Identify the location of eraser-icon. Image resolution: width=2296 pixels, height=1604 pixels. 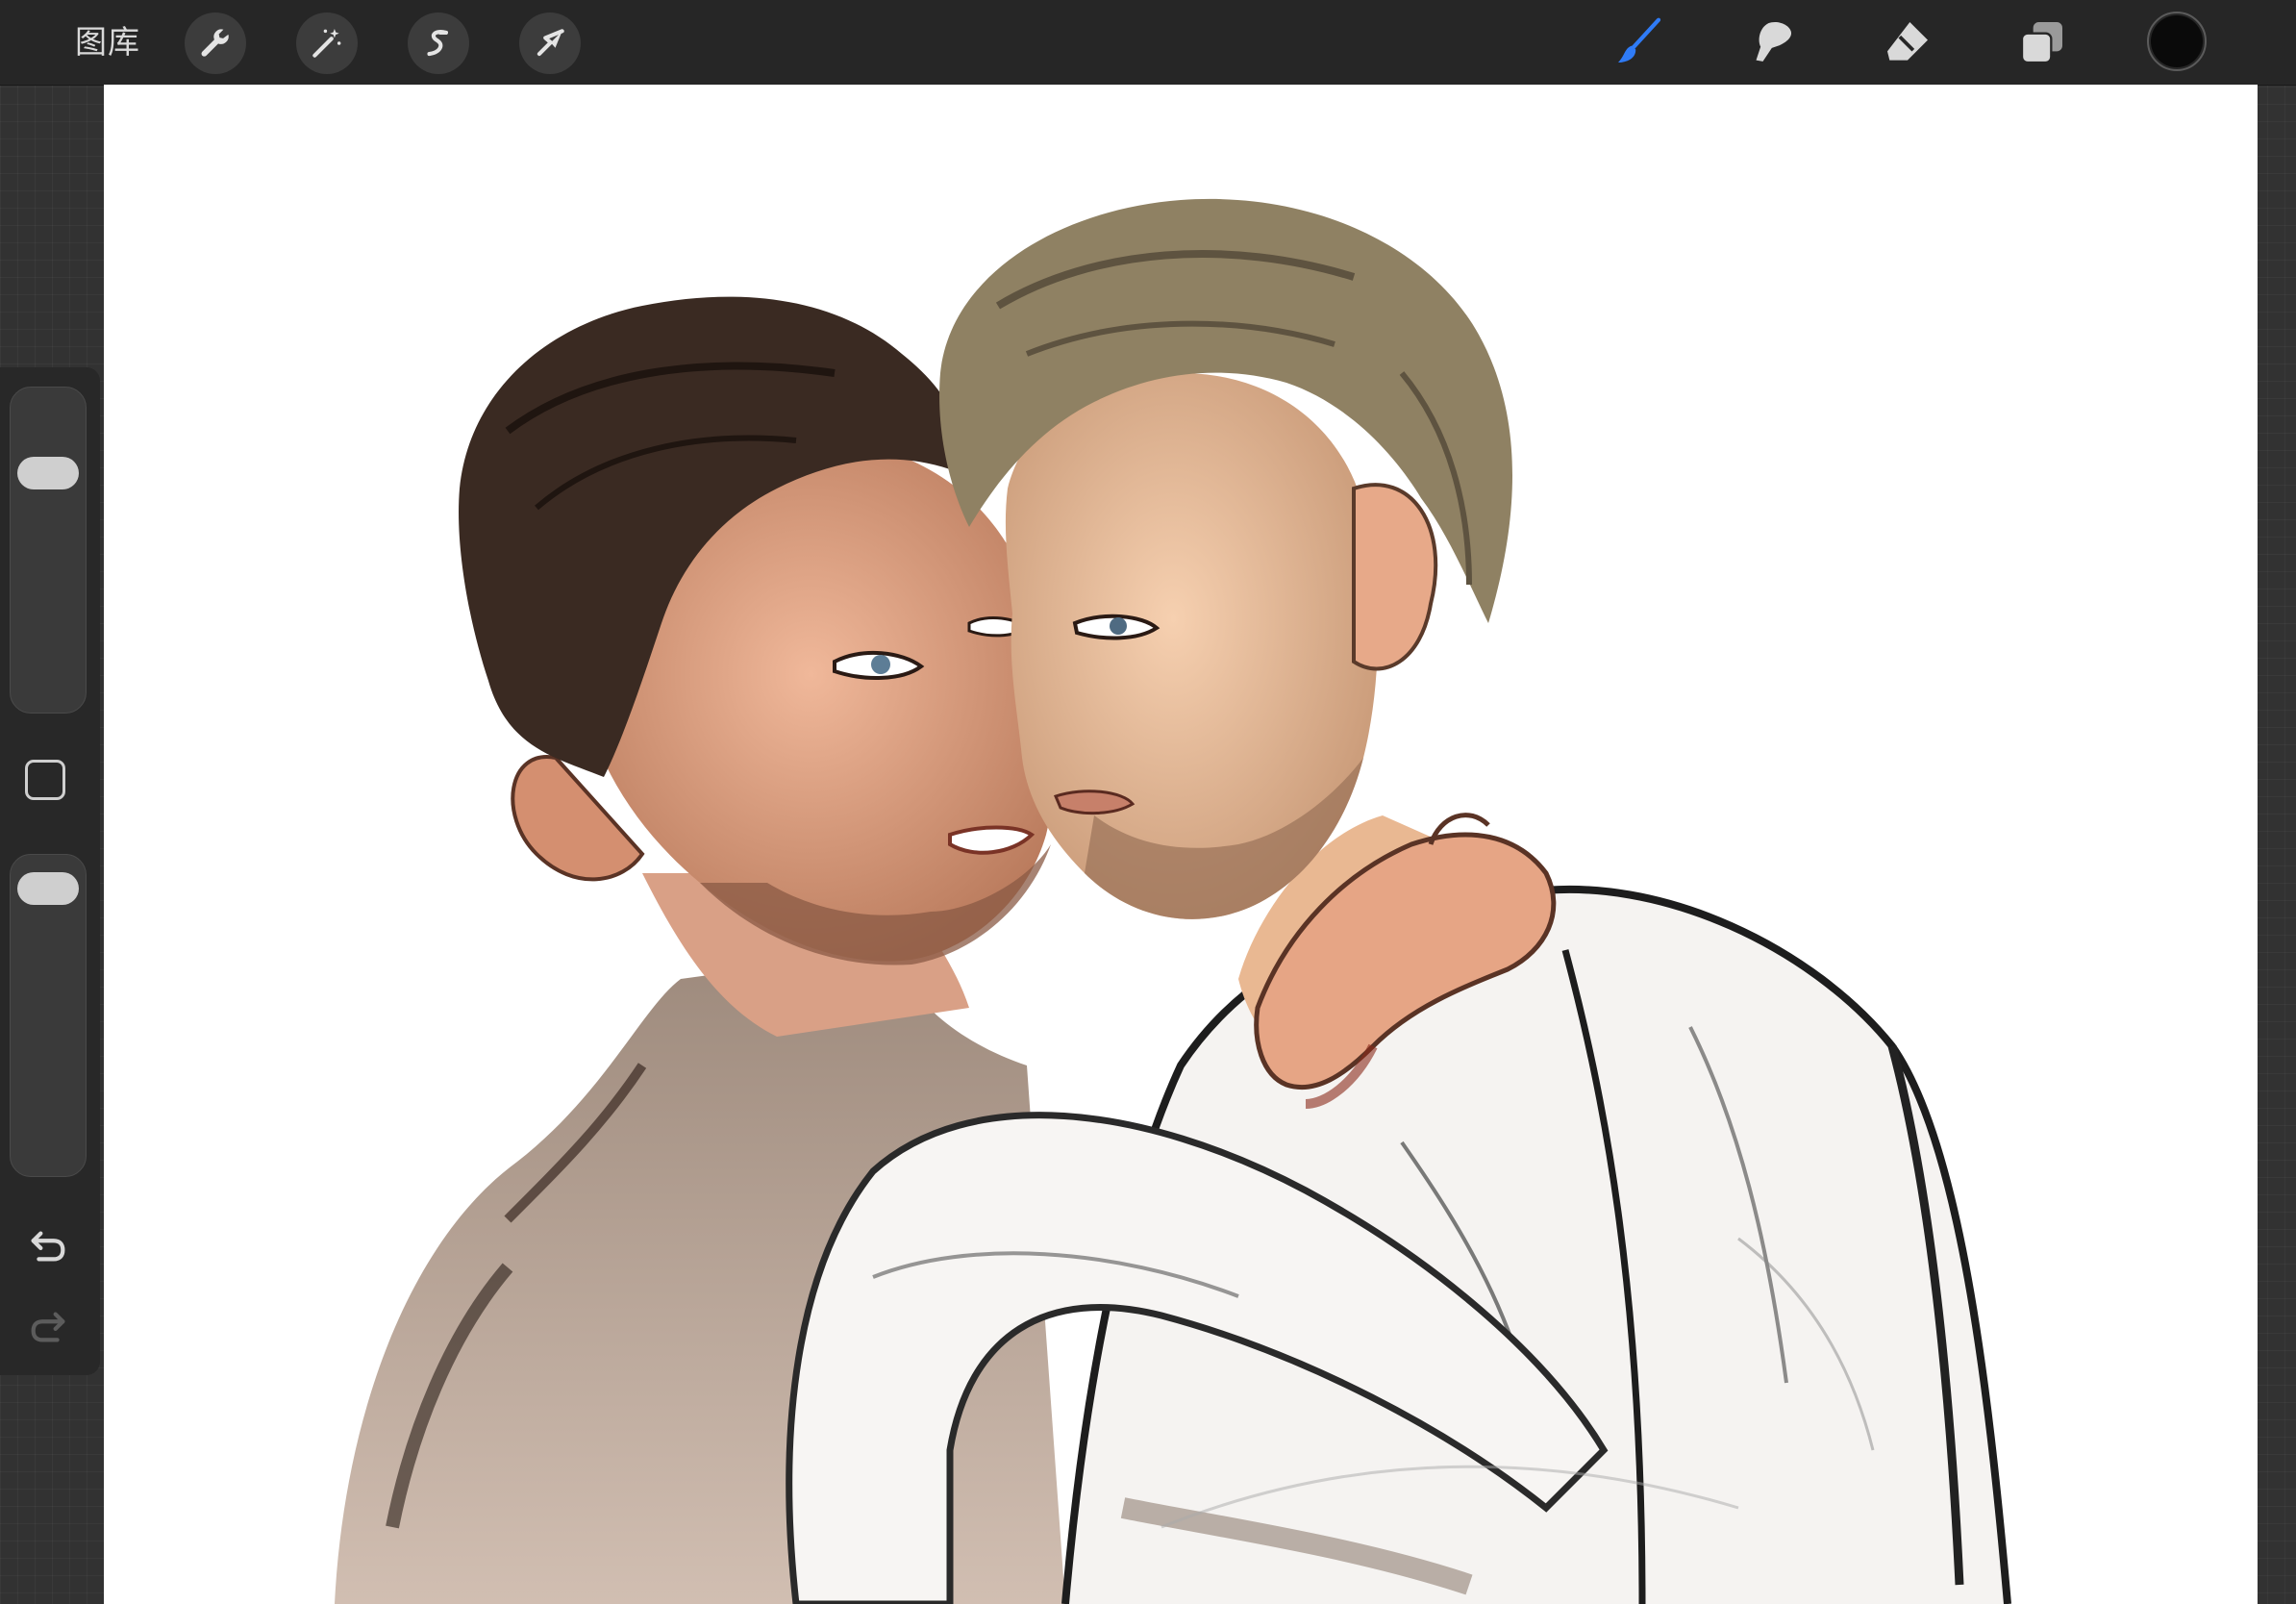
(1907, 41).